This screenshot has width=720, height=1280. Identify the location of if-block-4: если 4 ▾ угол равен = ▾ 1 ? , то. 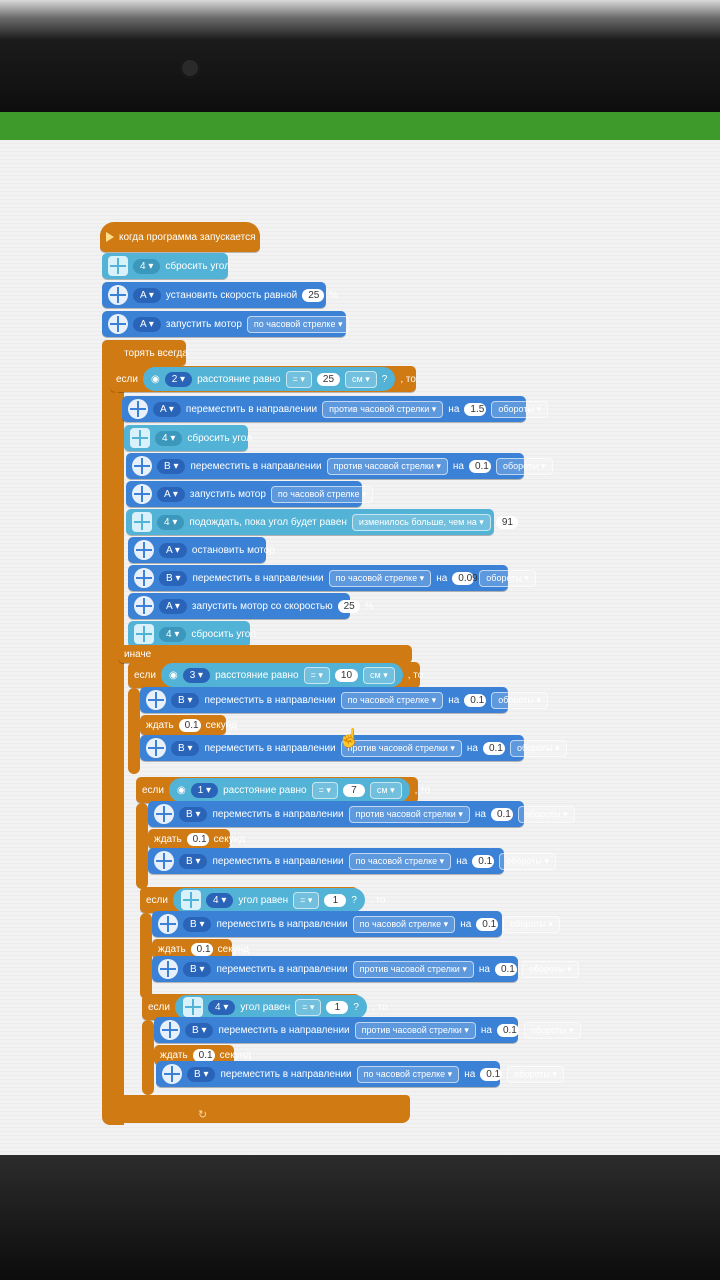
(263, 900).